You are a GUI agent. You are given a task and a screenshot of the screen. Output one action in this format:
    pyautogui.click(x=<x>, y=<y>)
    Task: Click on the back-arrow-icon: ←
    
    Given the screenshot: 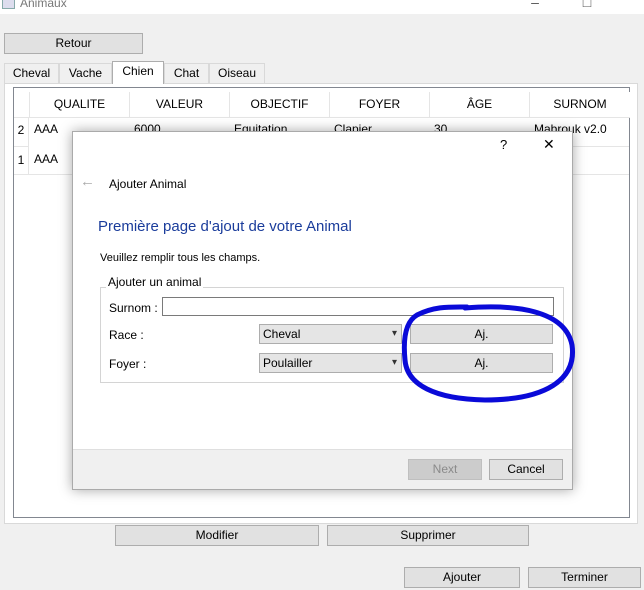 What is the action you would take?
    pyautogui.click(x=87, y=181)
    